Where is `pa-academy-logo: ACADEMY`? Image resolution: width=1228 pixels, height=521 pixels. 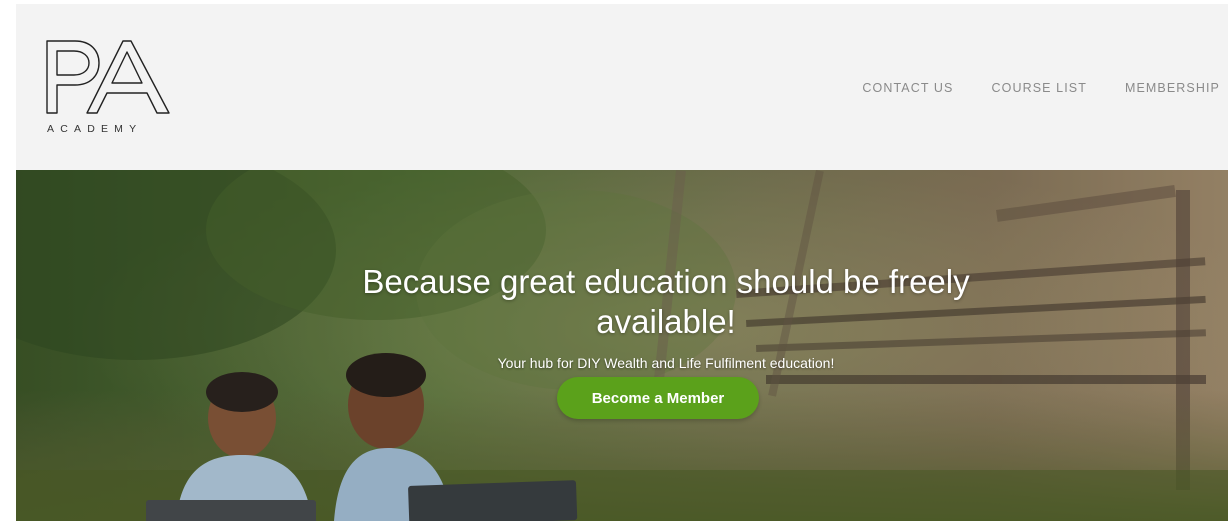 pa-academy-logo: ACADEMY is located at coordinates (110, 89).